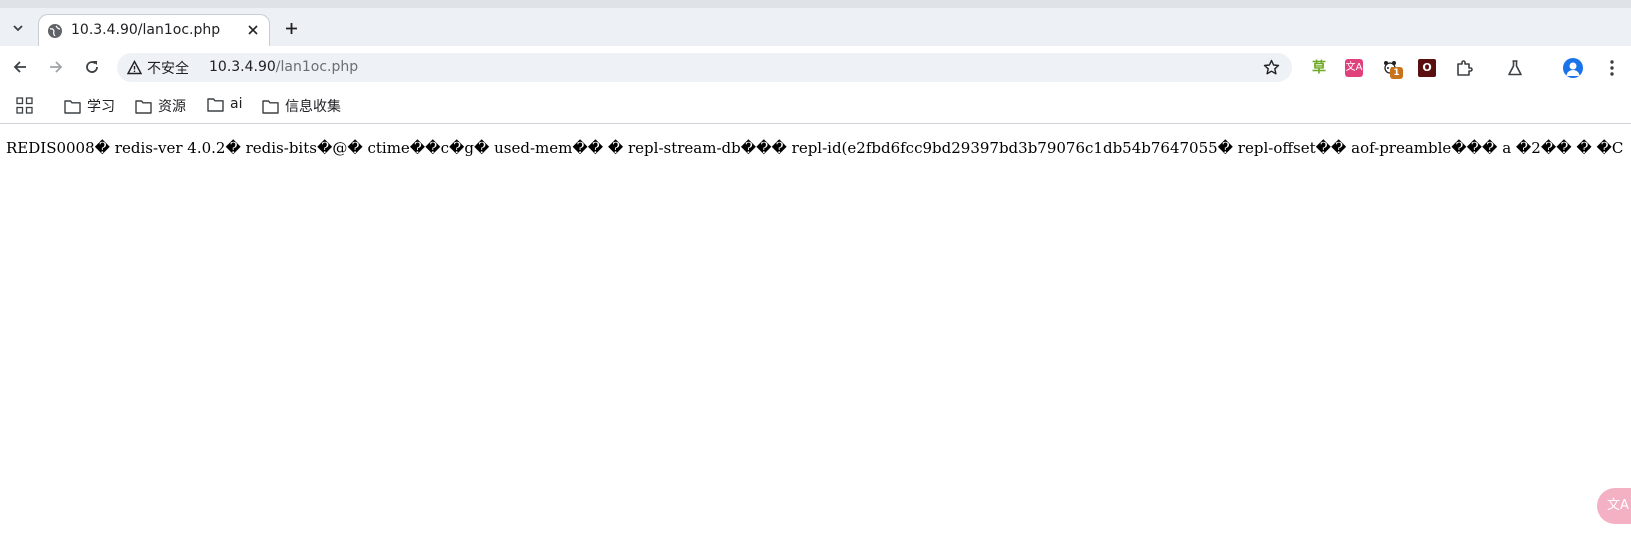 The image size is (1631, 536). I want to click on translate-extension-icon: 文A, so click(1354, 68).